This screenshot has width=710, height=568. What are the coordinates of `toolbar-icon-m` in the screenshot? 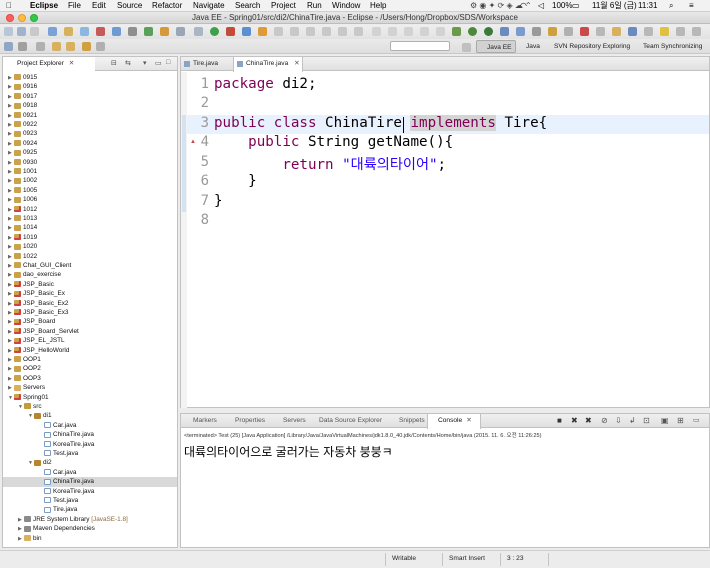 It's located at (504, 31).